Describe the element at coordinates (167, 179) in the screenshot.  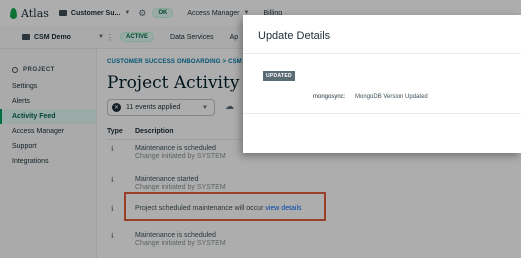
I see `event-description: Maintenance started` at that location.